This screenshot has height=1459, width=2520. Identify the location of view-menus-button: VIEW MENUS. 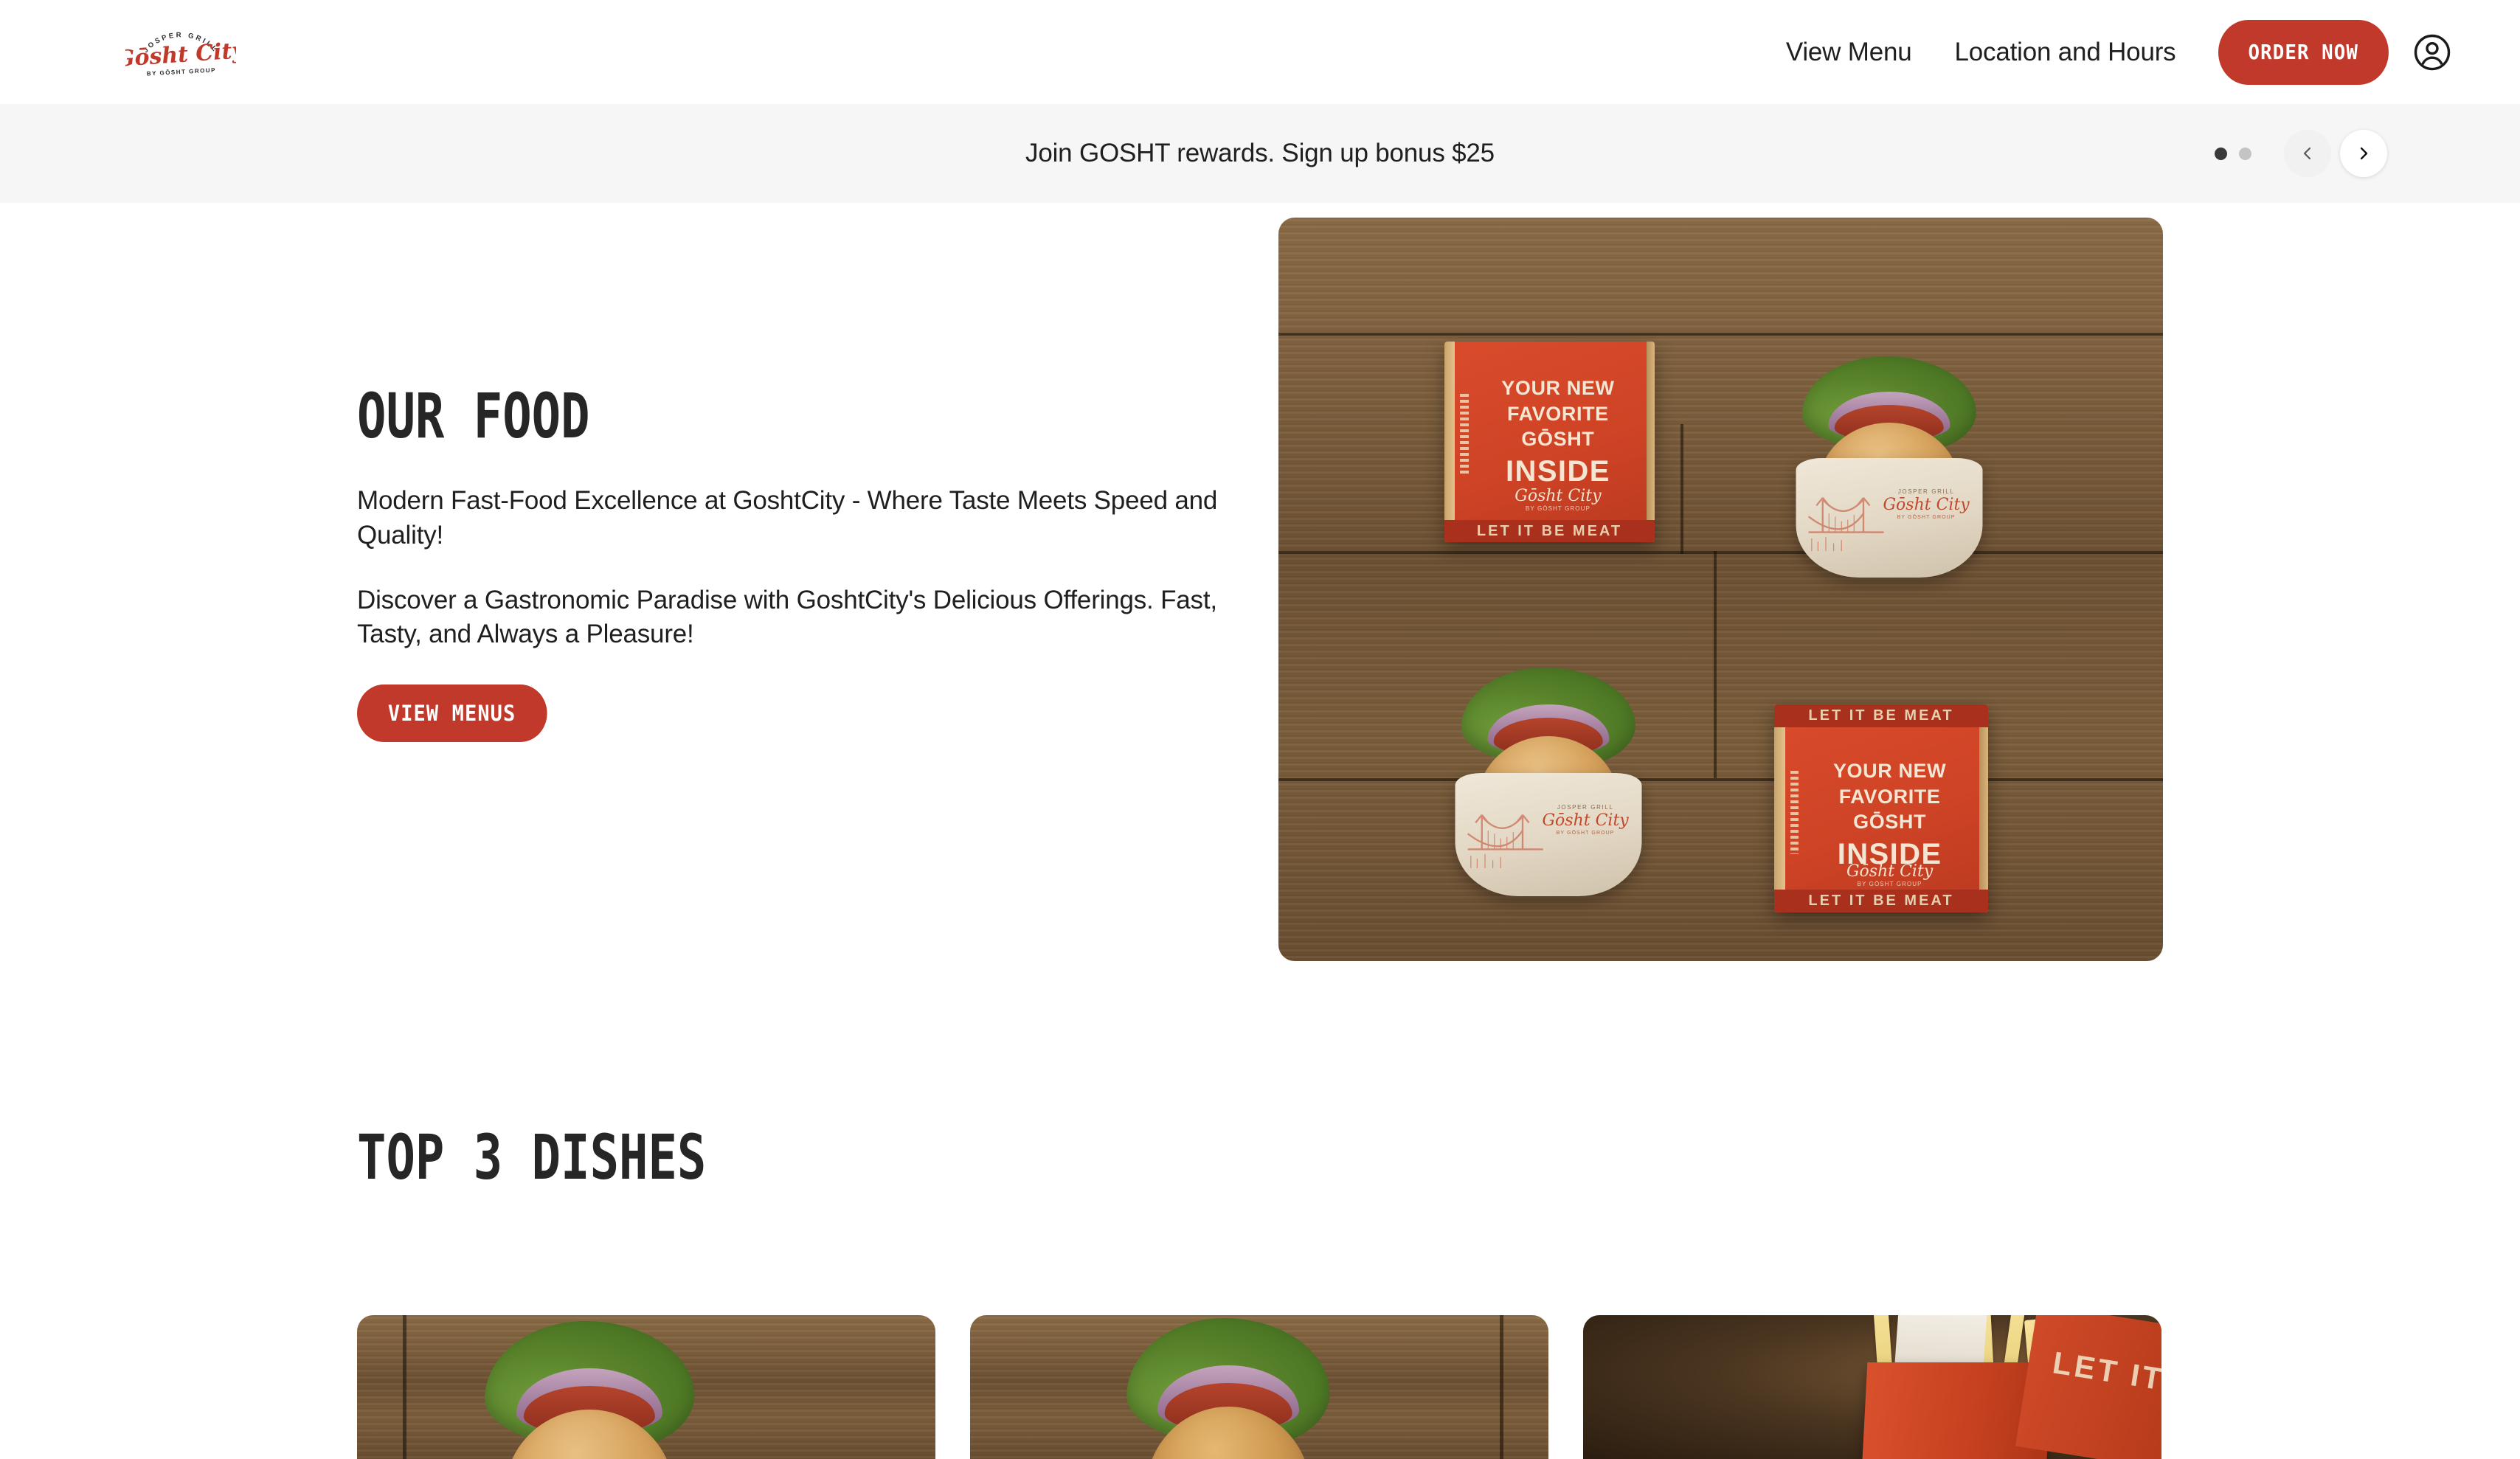
(452, 714).